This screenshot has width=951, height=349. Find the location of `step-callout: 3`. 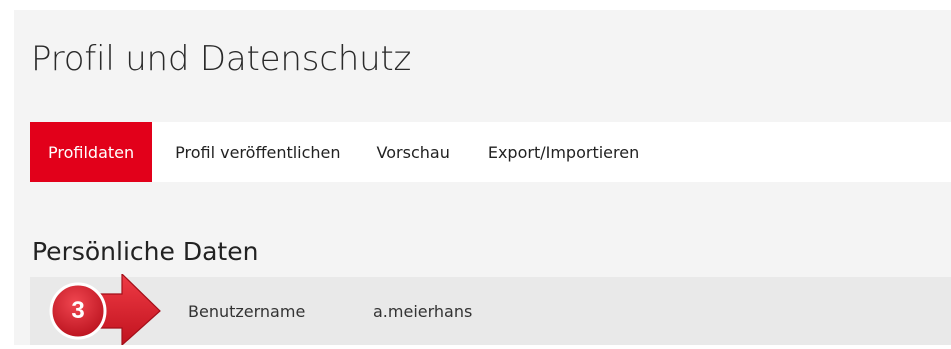

step-callout: 3 is located at coordinates (111, 309).